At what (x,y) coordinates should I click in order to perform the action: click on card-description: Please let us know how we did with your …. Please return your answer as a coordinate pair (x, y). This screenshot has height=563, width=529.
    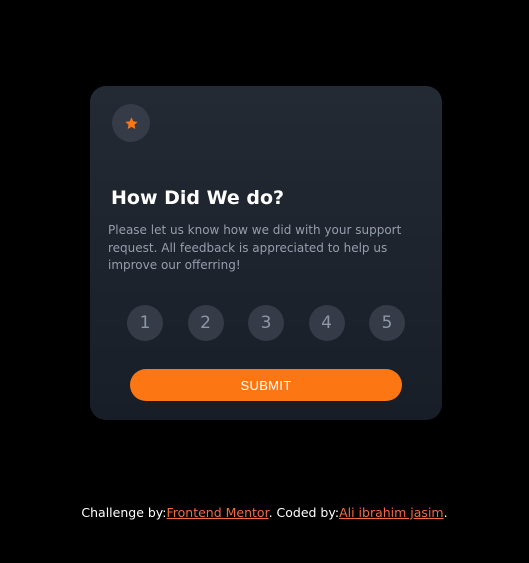
    Looking at the image, I should click on (255, 247).